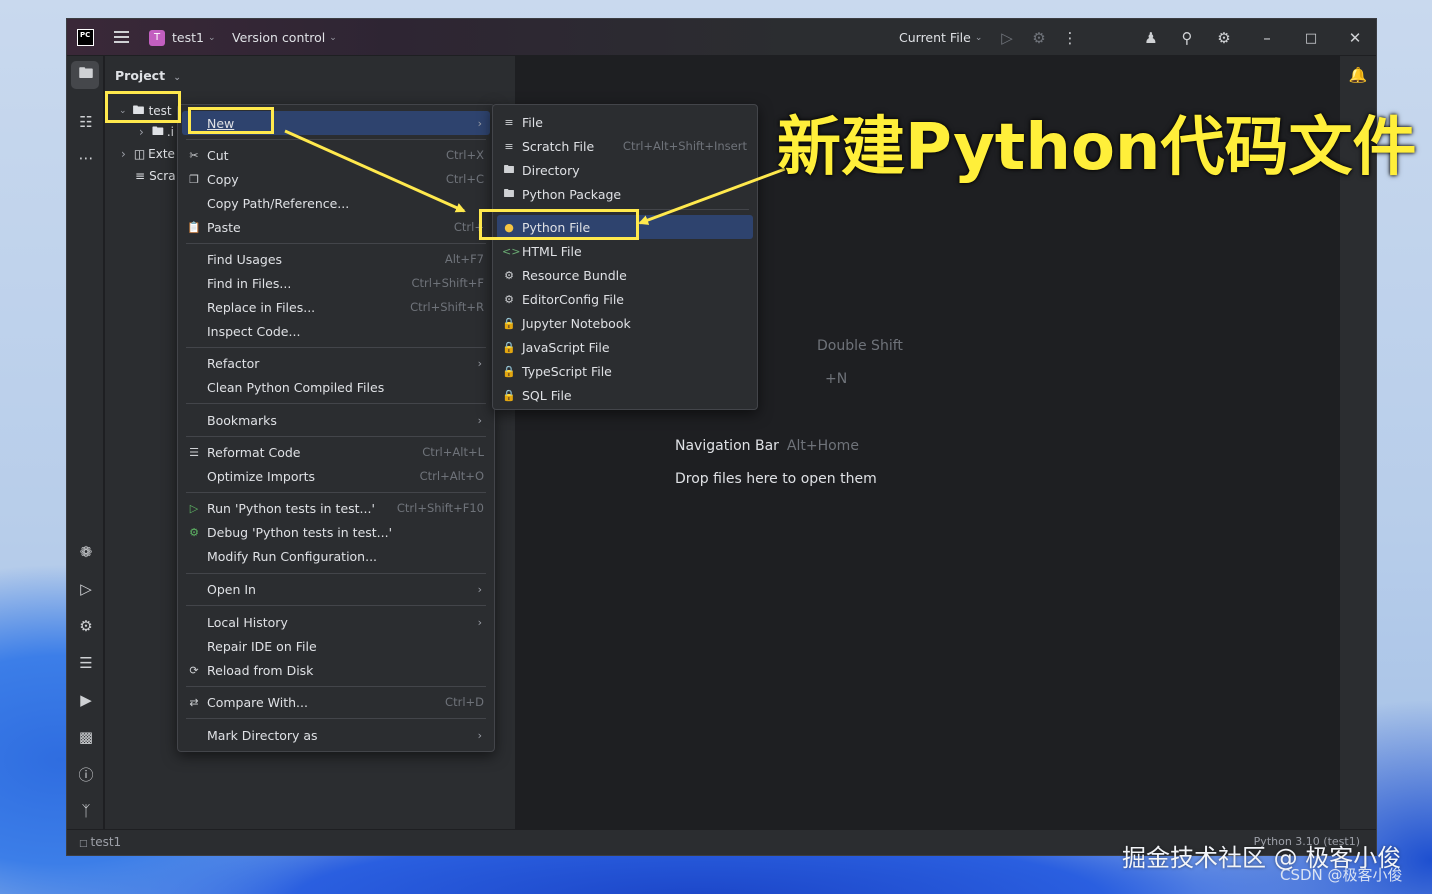 Image resolution: width=1432 pixels, height=894 pixels. Describe the element at coordinates (712, 196) in the screenshot. I see `arrow-title-to-python-file` at that location.